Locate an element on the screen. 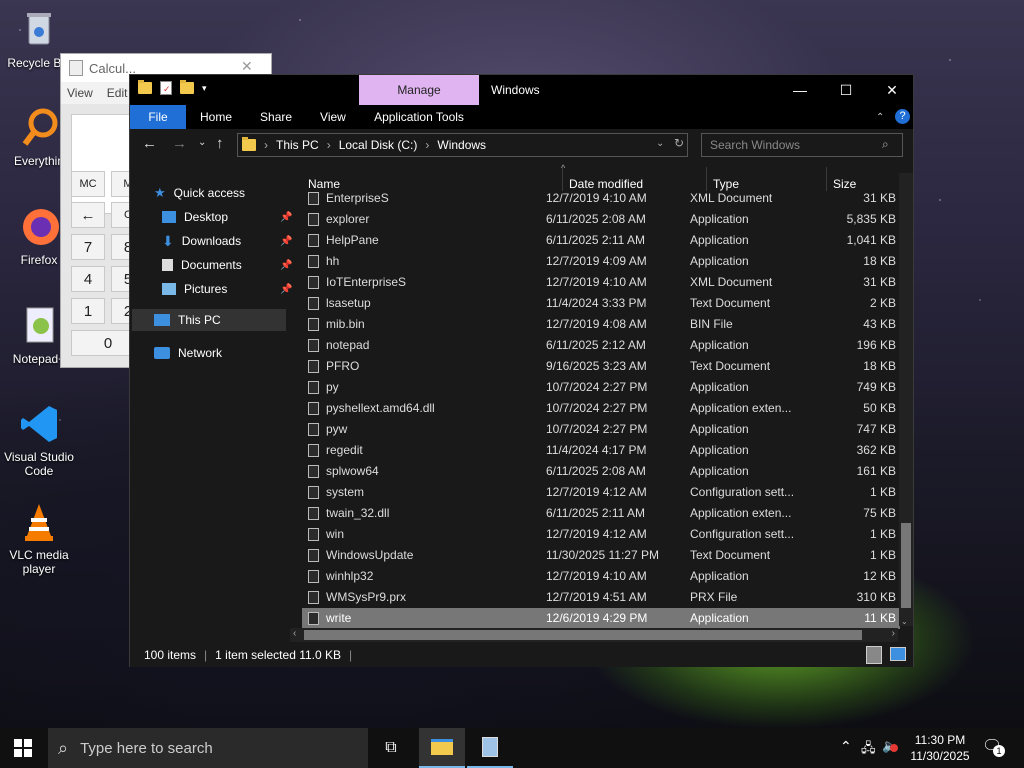  properties-icon: ✓ is located at coordinates (166, 88).